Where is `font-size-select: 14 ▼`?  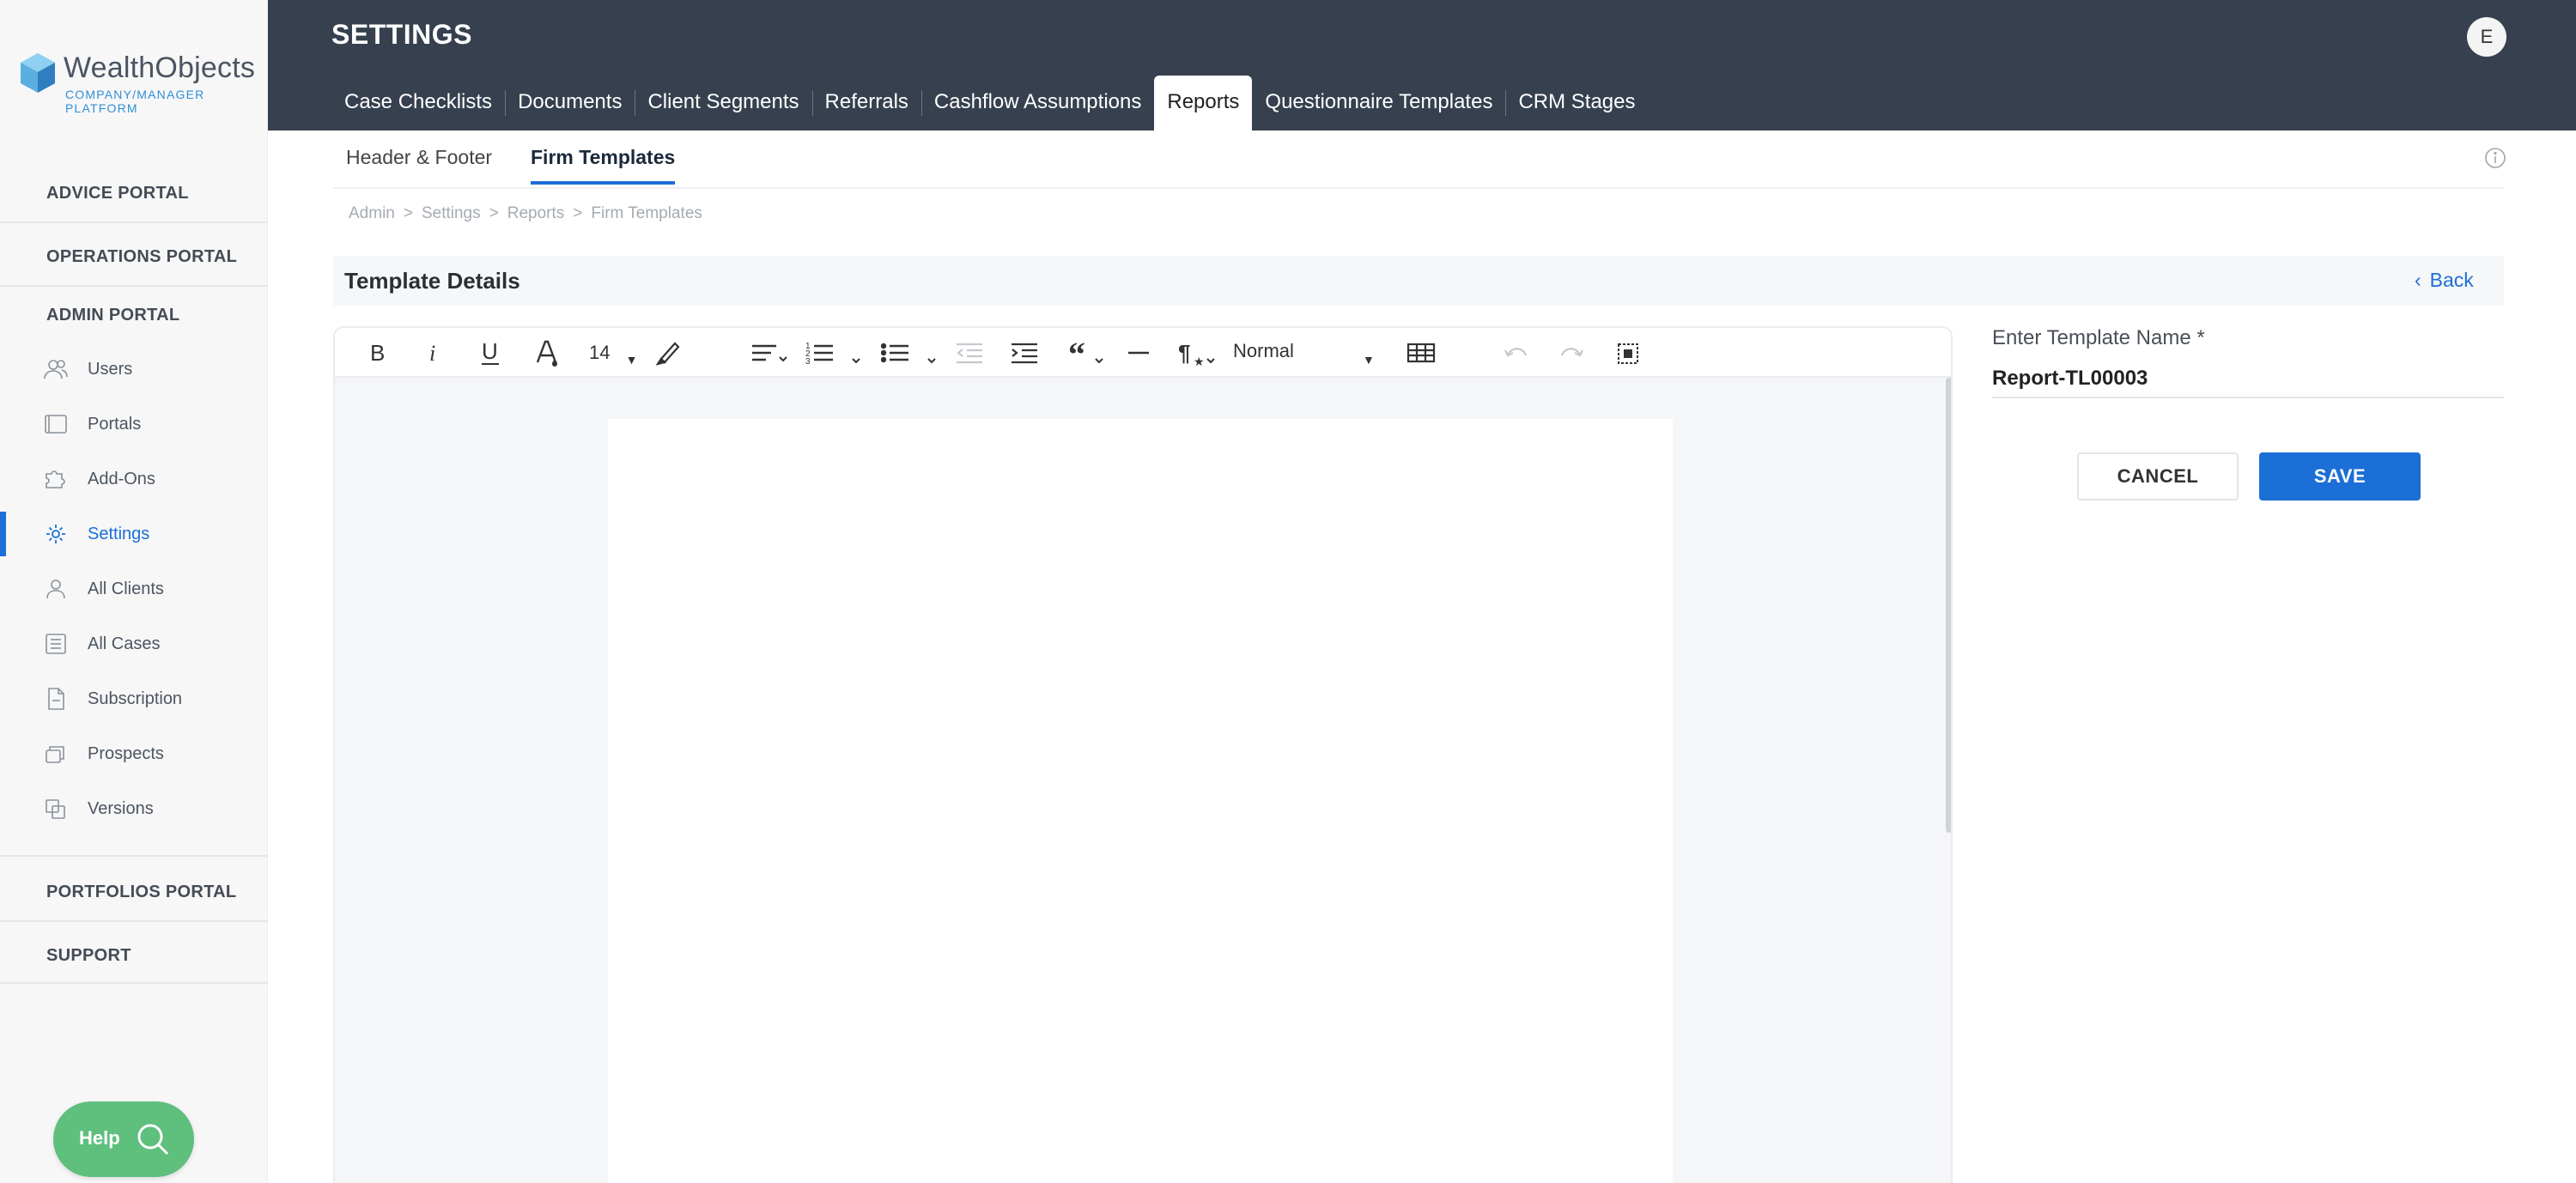
font-size-select: 14 ▼ is located at coordinates (614, 355).